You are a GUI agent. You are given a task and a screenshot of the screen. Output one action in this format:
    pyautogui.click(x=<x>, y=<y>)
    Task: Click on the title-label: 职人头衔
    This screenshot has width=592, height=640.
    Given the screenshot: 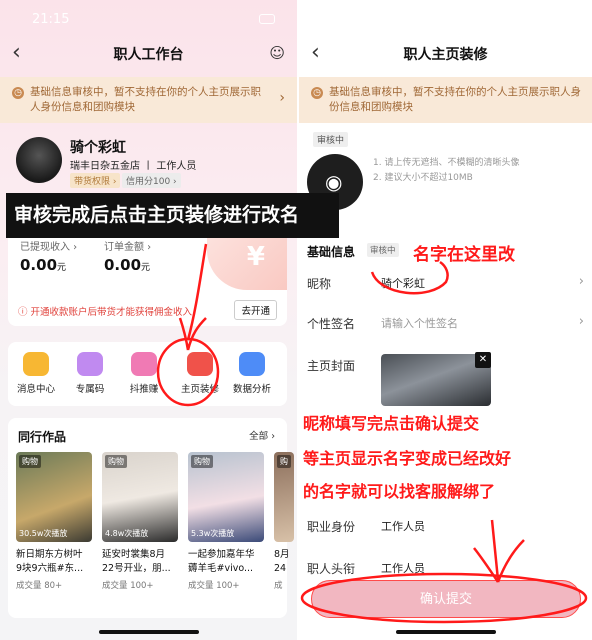 What is the action you would take?
    pyautogui.click(x=331, y=569)
    